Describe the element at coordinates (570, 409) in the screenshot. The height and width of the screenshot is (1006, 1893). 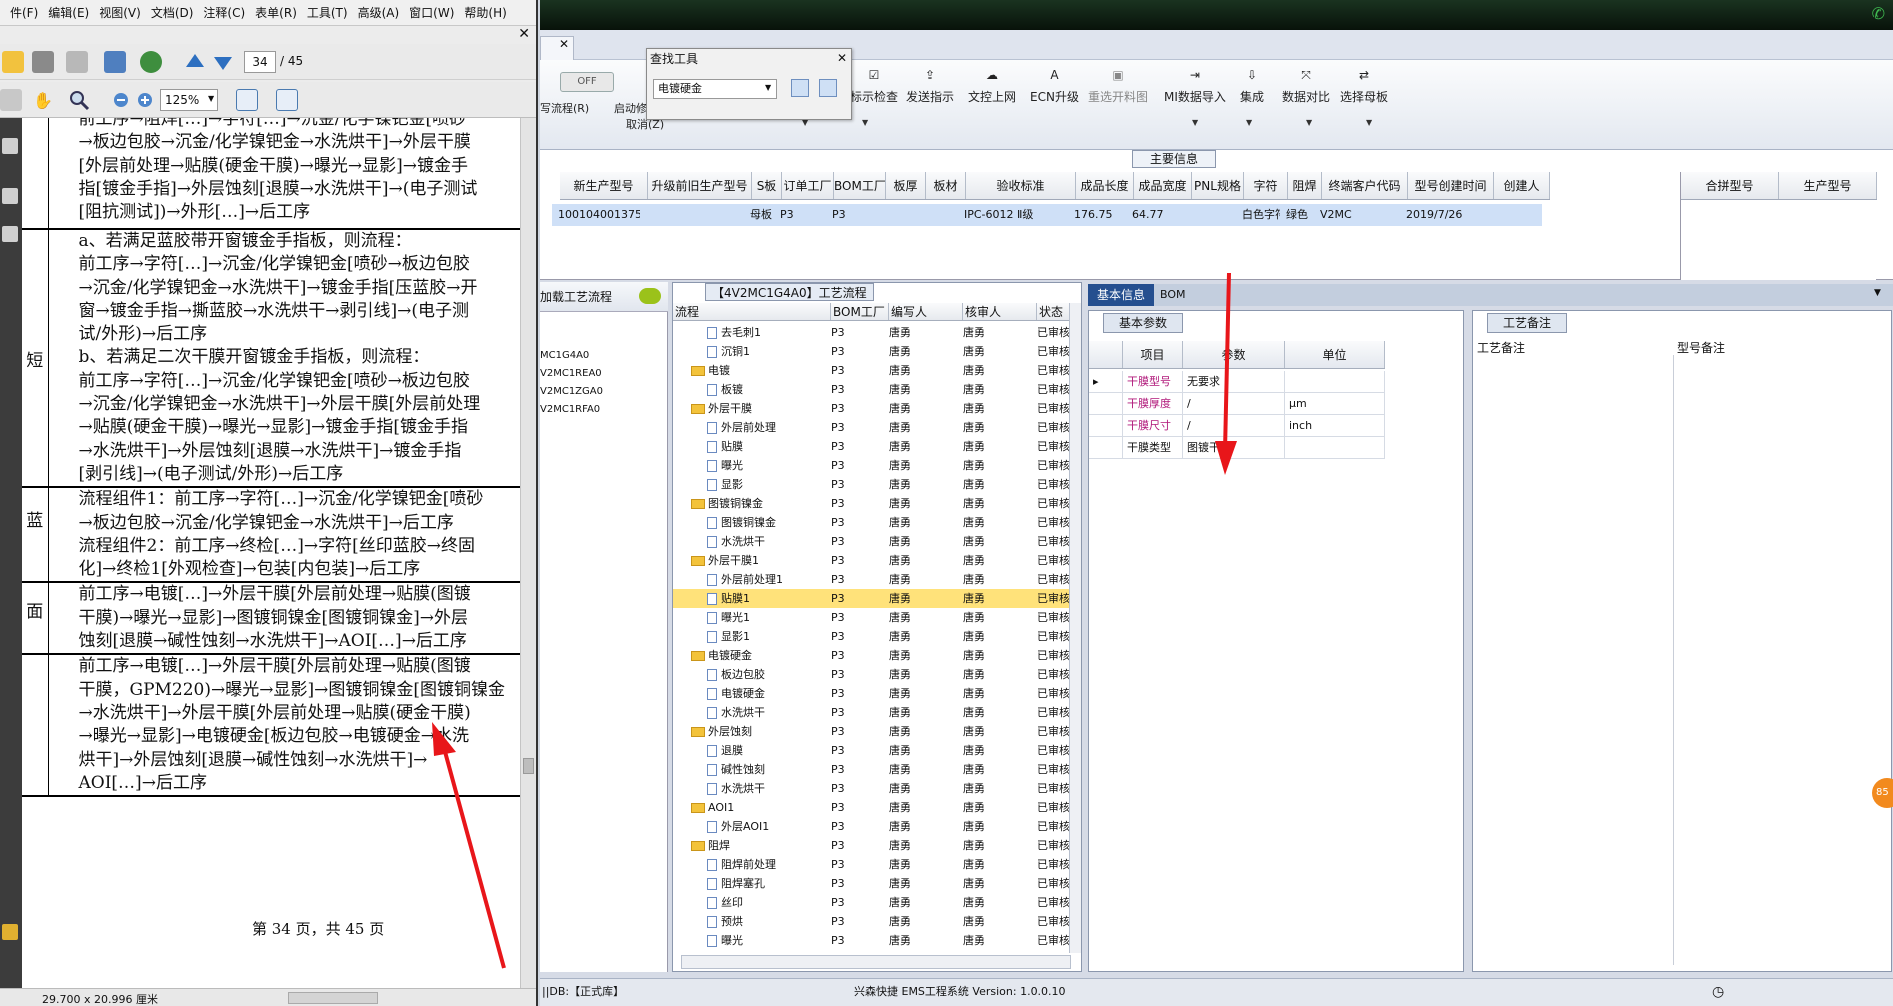
I see `list-item: V2MC1RFA0` at that location.